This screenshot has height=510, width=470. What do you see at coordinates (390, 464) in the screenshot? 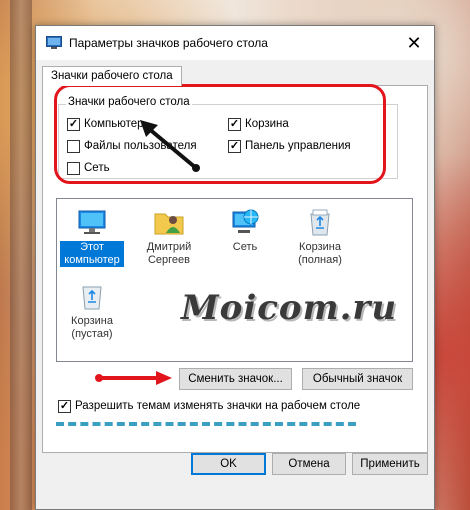
I see `apply-button: Применить` at bounding box center [390, 464].